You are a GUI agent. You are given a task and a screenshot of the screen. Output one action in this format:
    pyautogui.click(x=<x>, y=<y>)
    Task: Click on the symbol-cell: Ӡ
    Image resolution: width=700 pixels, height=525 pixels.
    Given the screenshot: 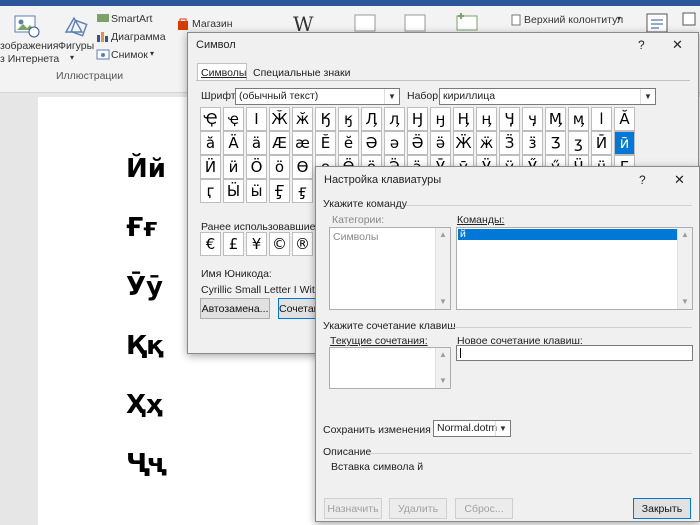 What is the action you would take?
    pyautogui.click(x=555, y=143)
    